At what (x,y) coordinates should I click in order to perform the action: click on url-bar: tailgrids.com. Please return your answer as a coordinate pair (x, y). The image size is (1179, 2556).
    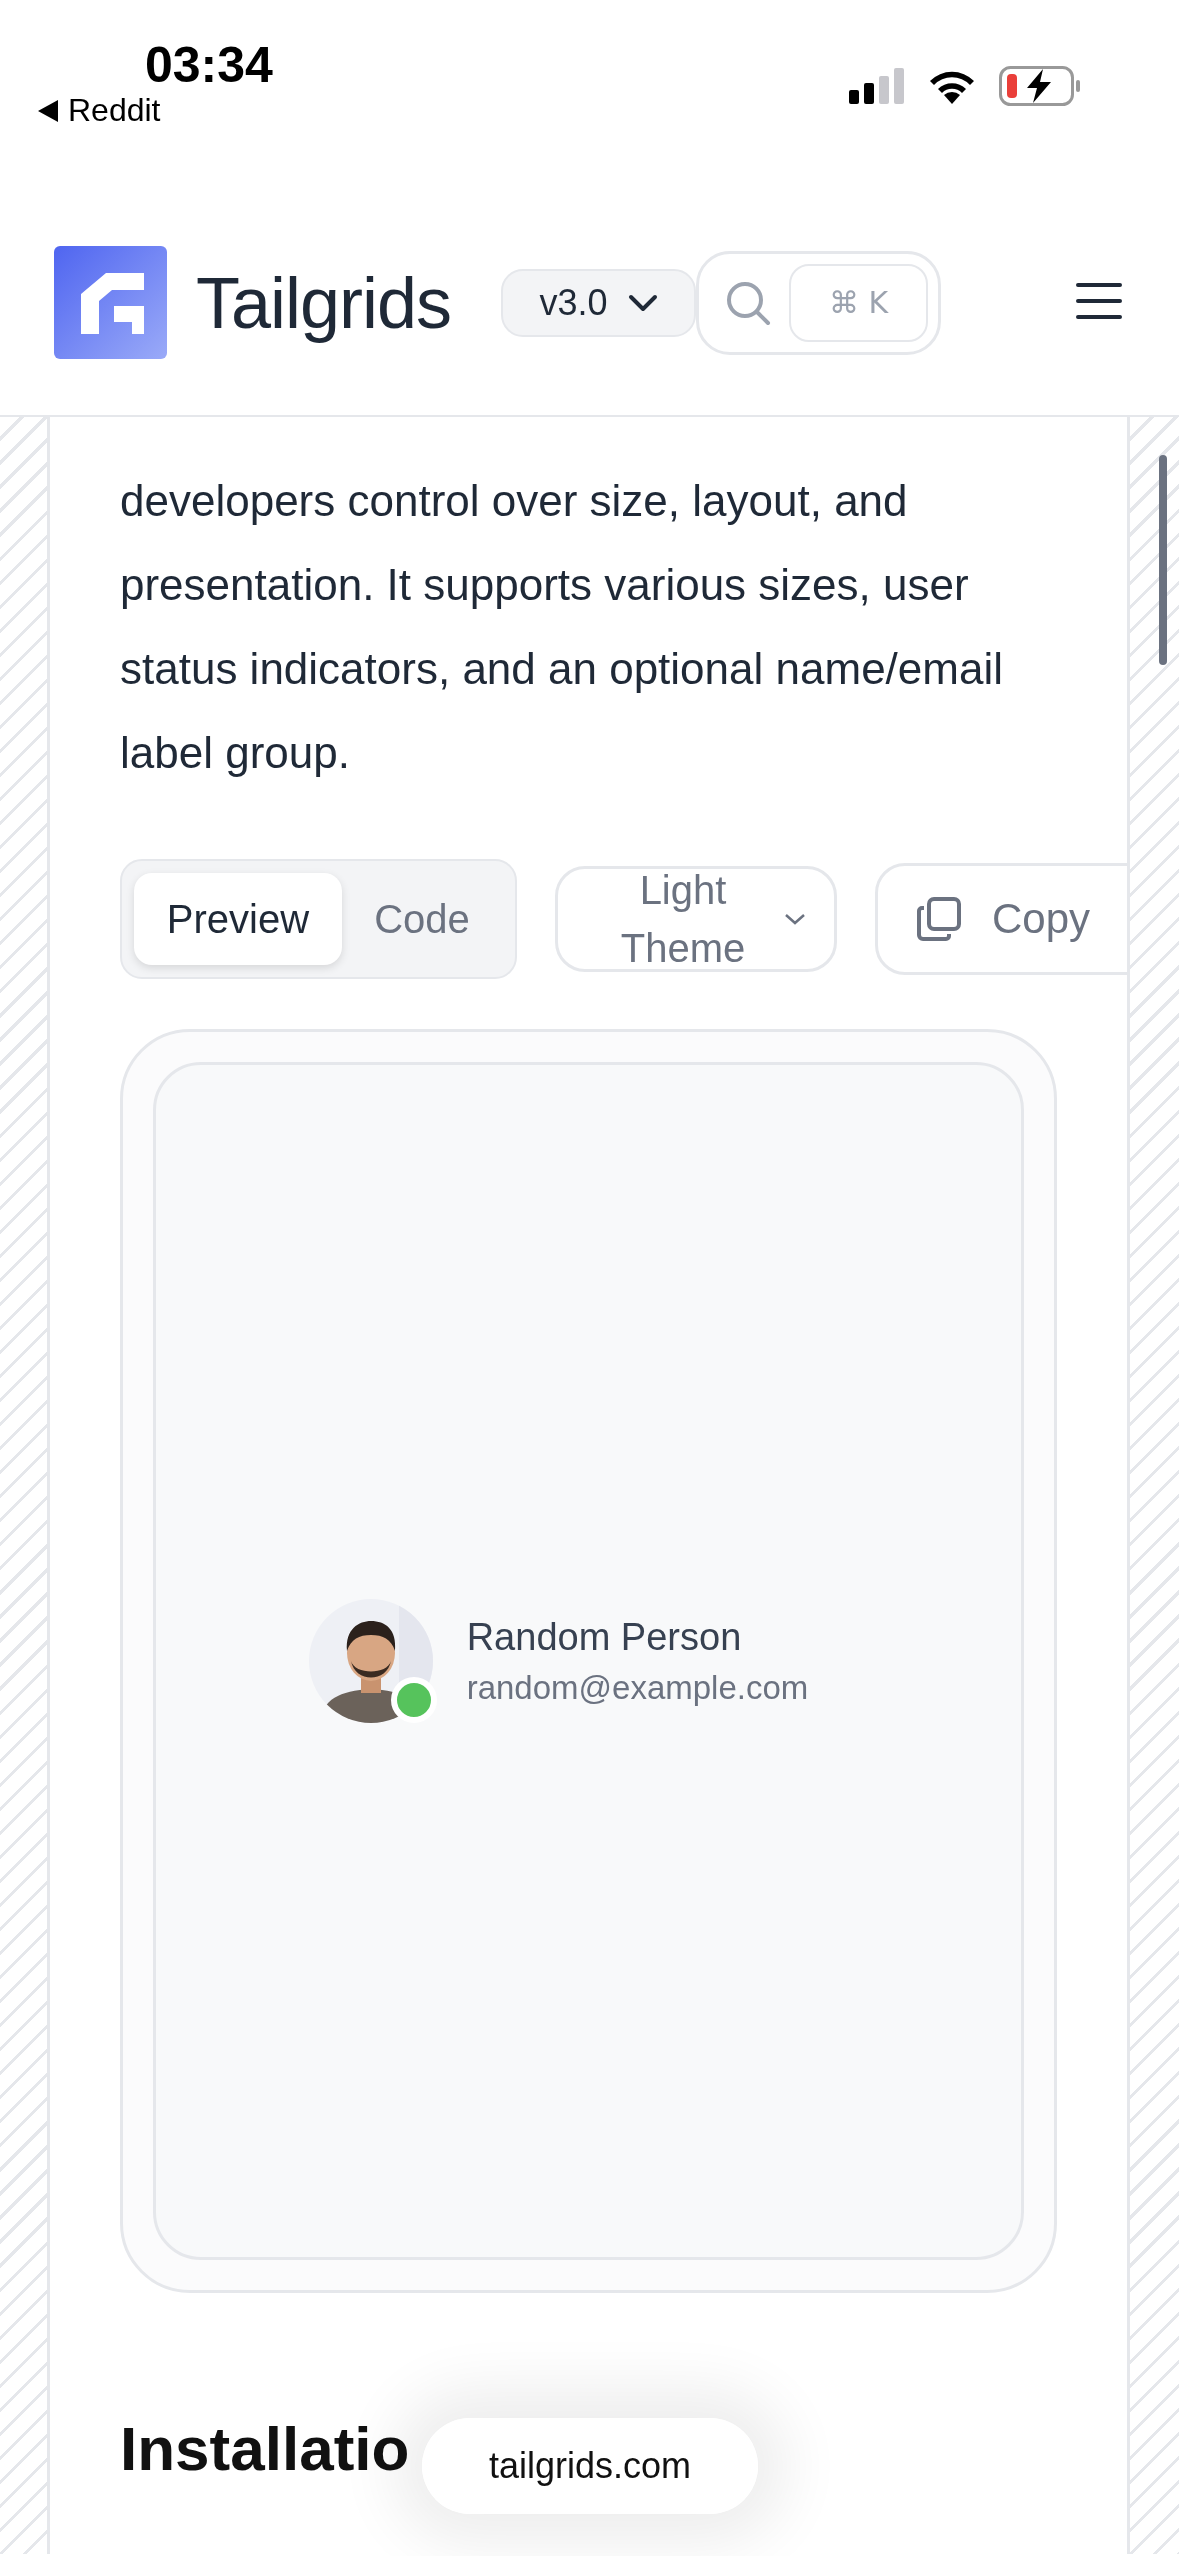
    Looking at the image, I should click on (590, 2466).